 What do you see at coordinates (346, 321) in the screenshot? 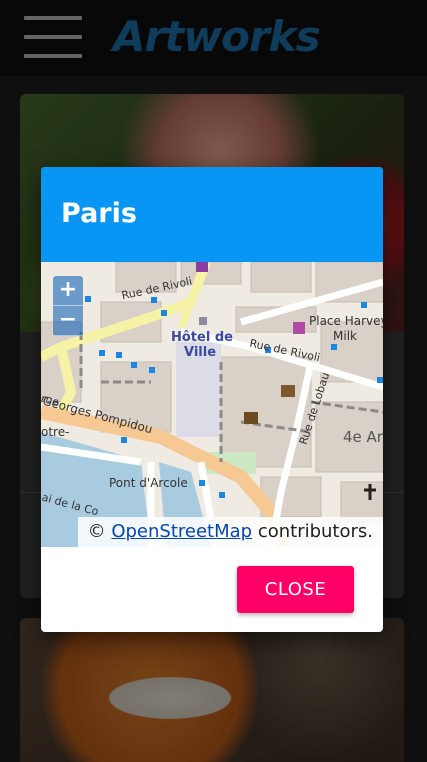
I see `map-label: Place Harvey` at bounding box center [346, 321].